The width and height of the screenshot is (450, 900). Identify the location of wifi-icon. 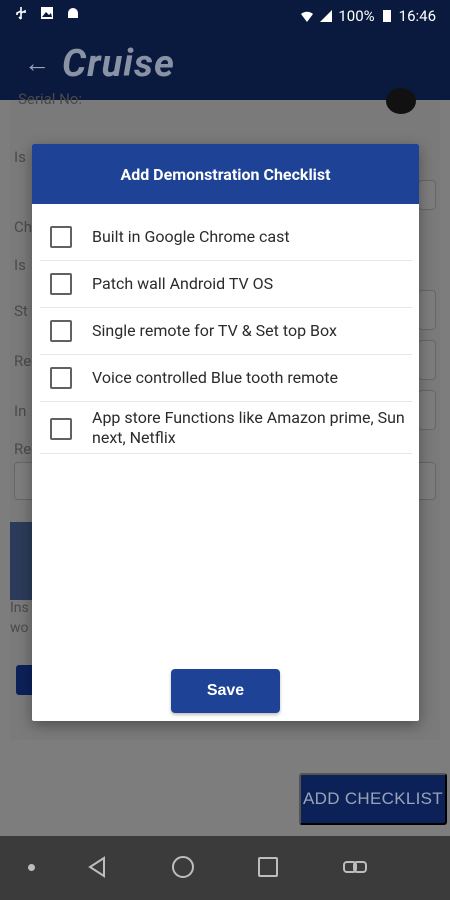
(307, 16).